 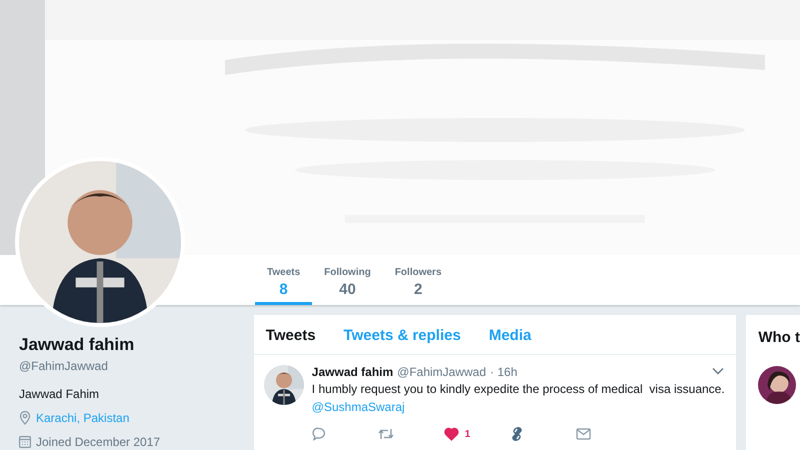 What do you see at coordinates (402, 335) in the screenshot?
I see `timeline-tab: Tweets & replies` at bounding box center [402, 335].